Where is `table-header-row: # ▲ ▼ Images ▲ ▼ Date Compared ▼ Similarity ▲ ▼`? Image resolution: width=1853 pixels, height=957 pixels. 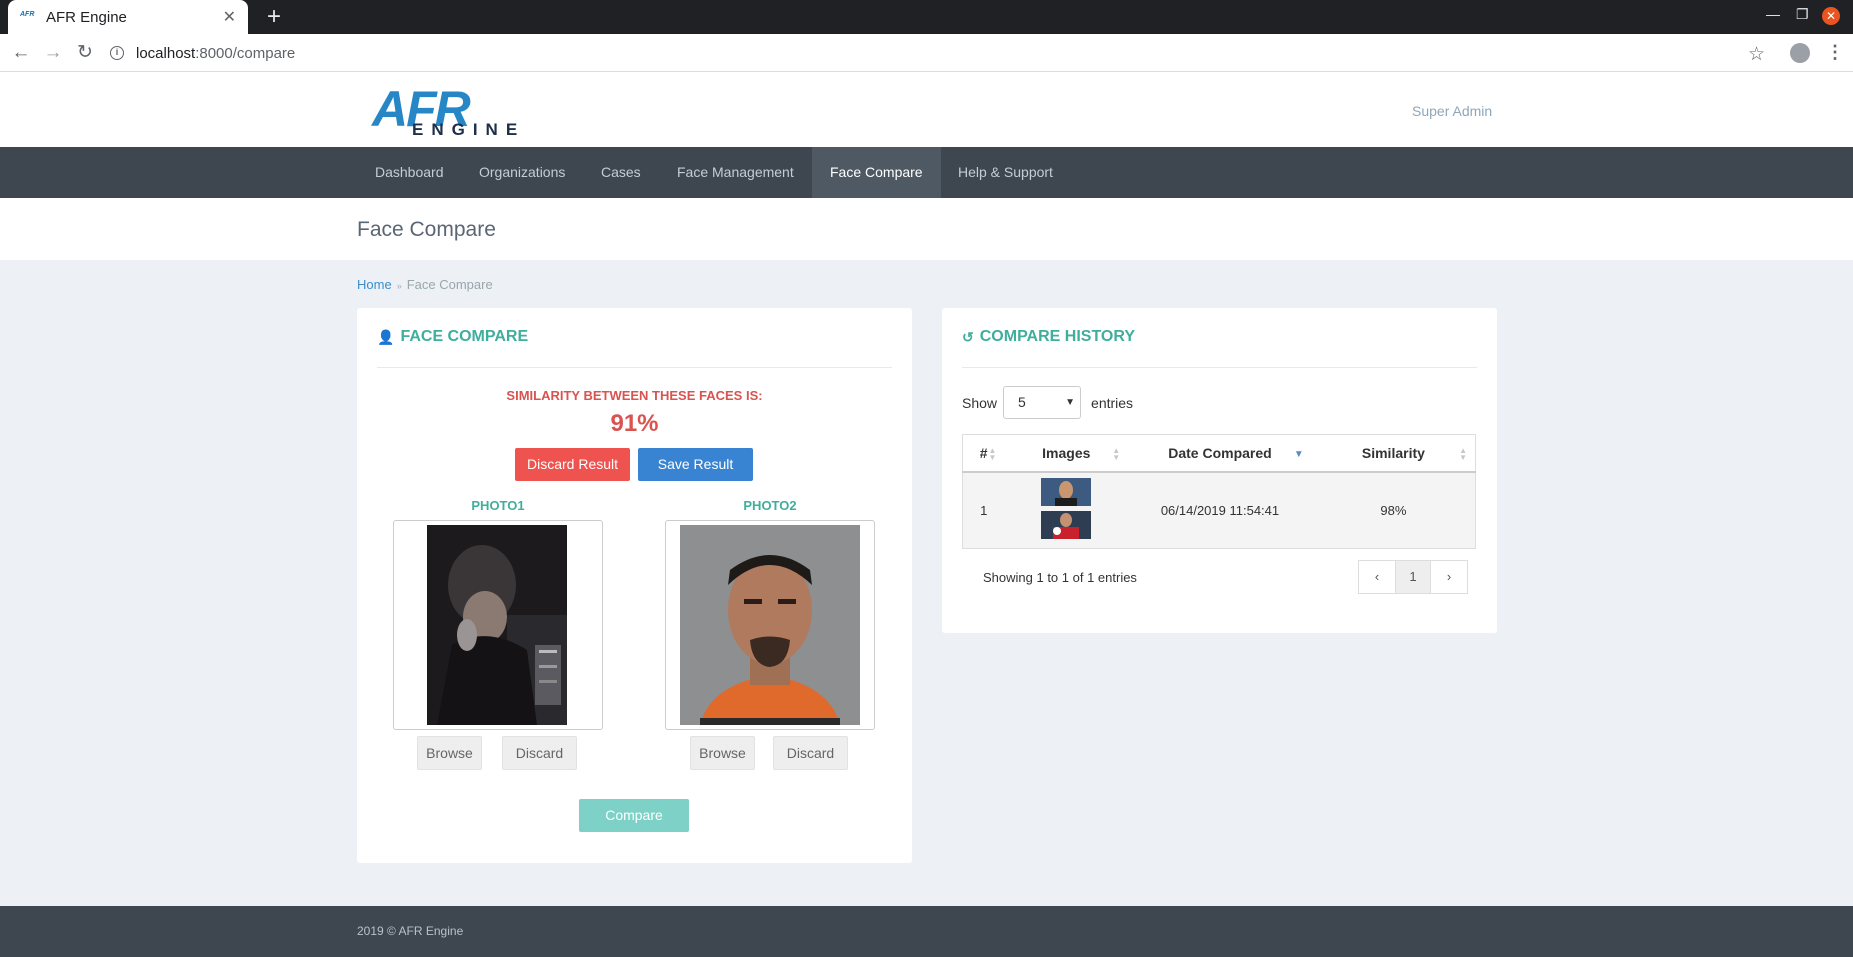
table-header-row: # ▲ ▼ Images ▲ ▼ Date Compared ▼ Similarity ▲ ▼ is located at coordinates (1219, 453).